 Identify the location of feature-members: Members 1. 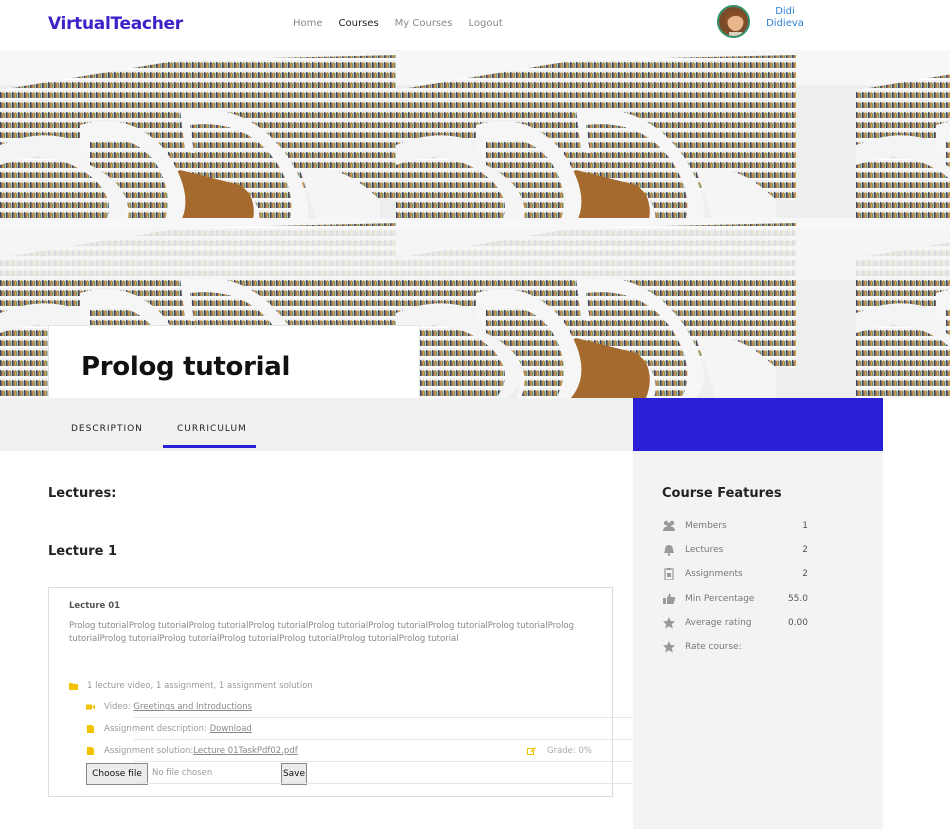
(735, 527).